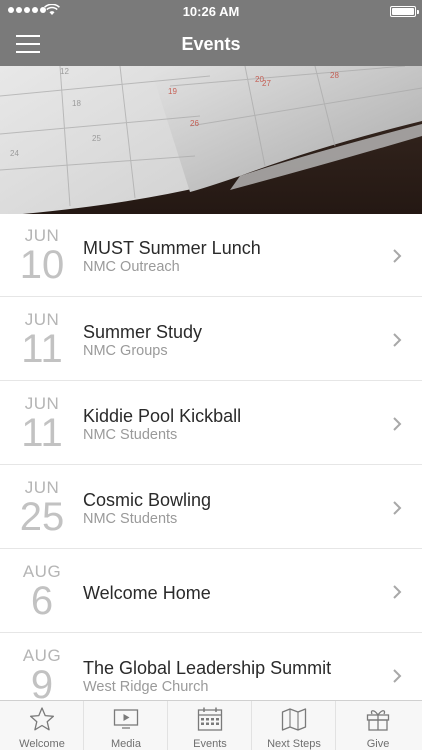 The width and height of the screenshot is (422, 750). What do you see at coordinates (126, 744) in the screenshot?
I see `tab-label: Media` at bounding box center [126, 744].